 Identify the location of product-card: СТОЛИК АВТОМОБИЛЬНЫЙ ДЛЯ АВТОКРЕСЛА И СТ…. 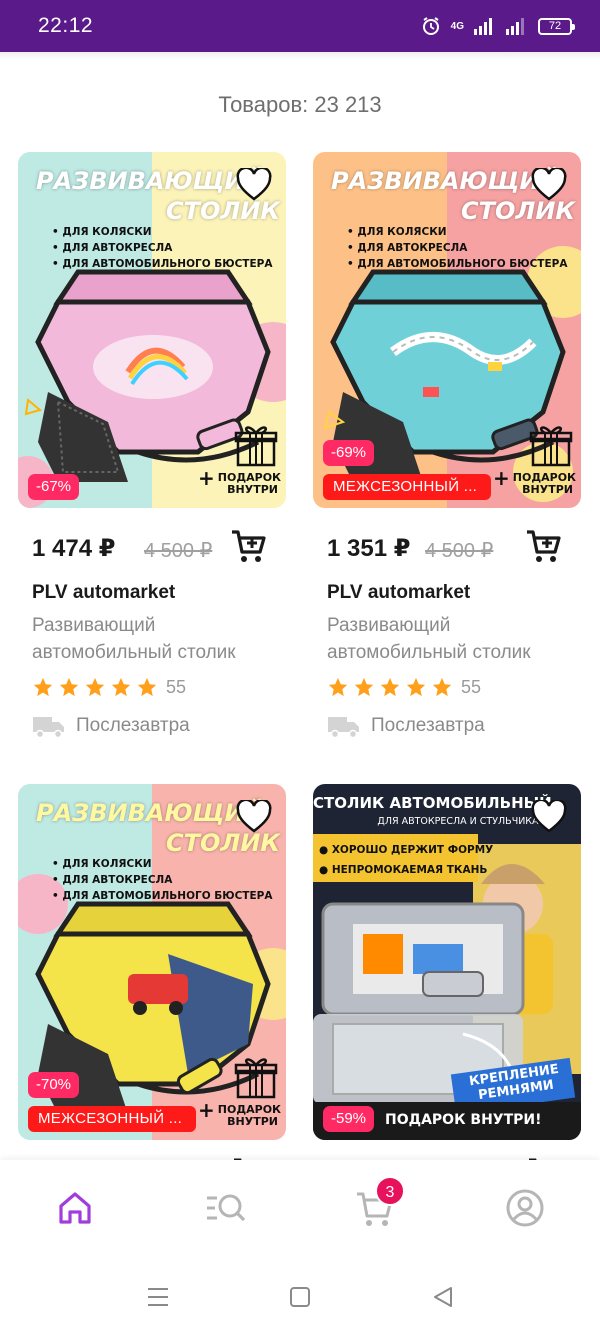
(447, 962).